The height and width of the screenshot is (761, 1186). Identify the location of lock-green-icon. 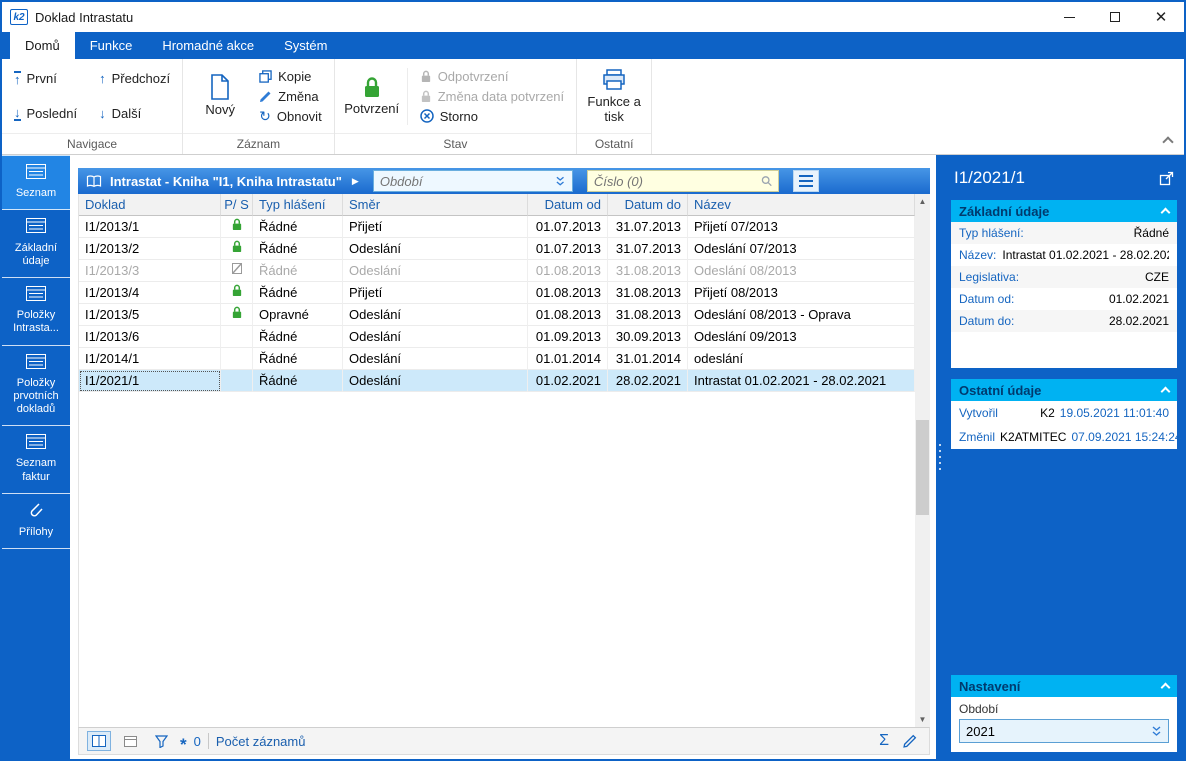
(236, 224).